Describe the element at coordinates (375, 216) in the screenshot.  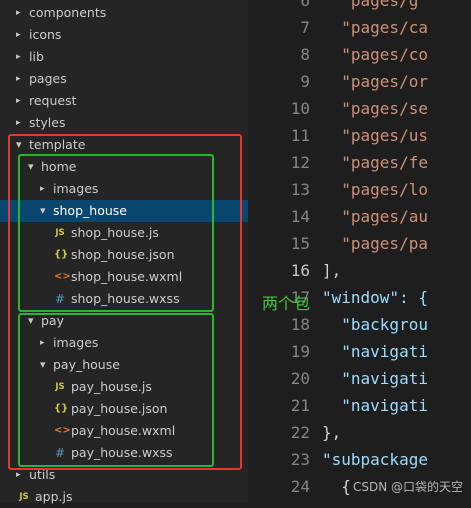
I see `code-line: "pages/au` at that location.